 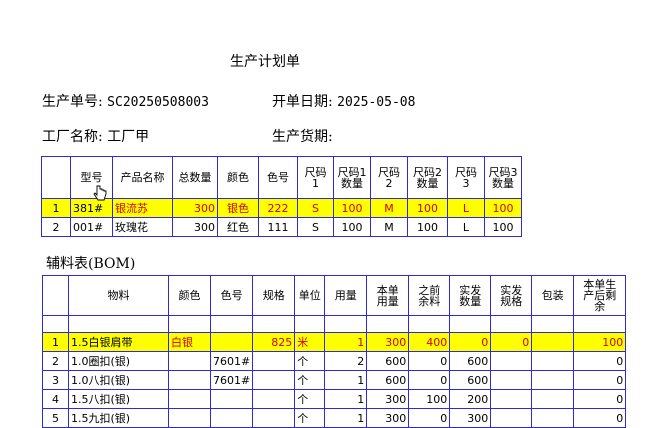 I want to click on table-row: 1 1.5白银肩带 白银 825 米 1 300 400 0 0 100, so click(x=334, y=342).